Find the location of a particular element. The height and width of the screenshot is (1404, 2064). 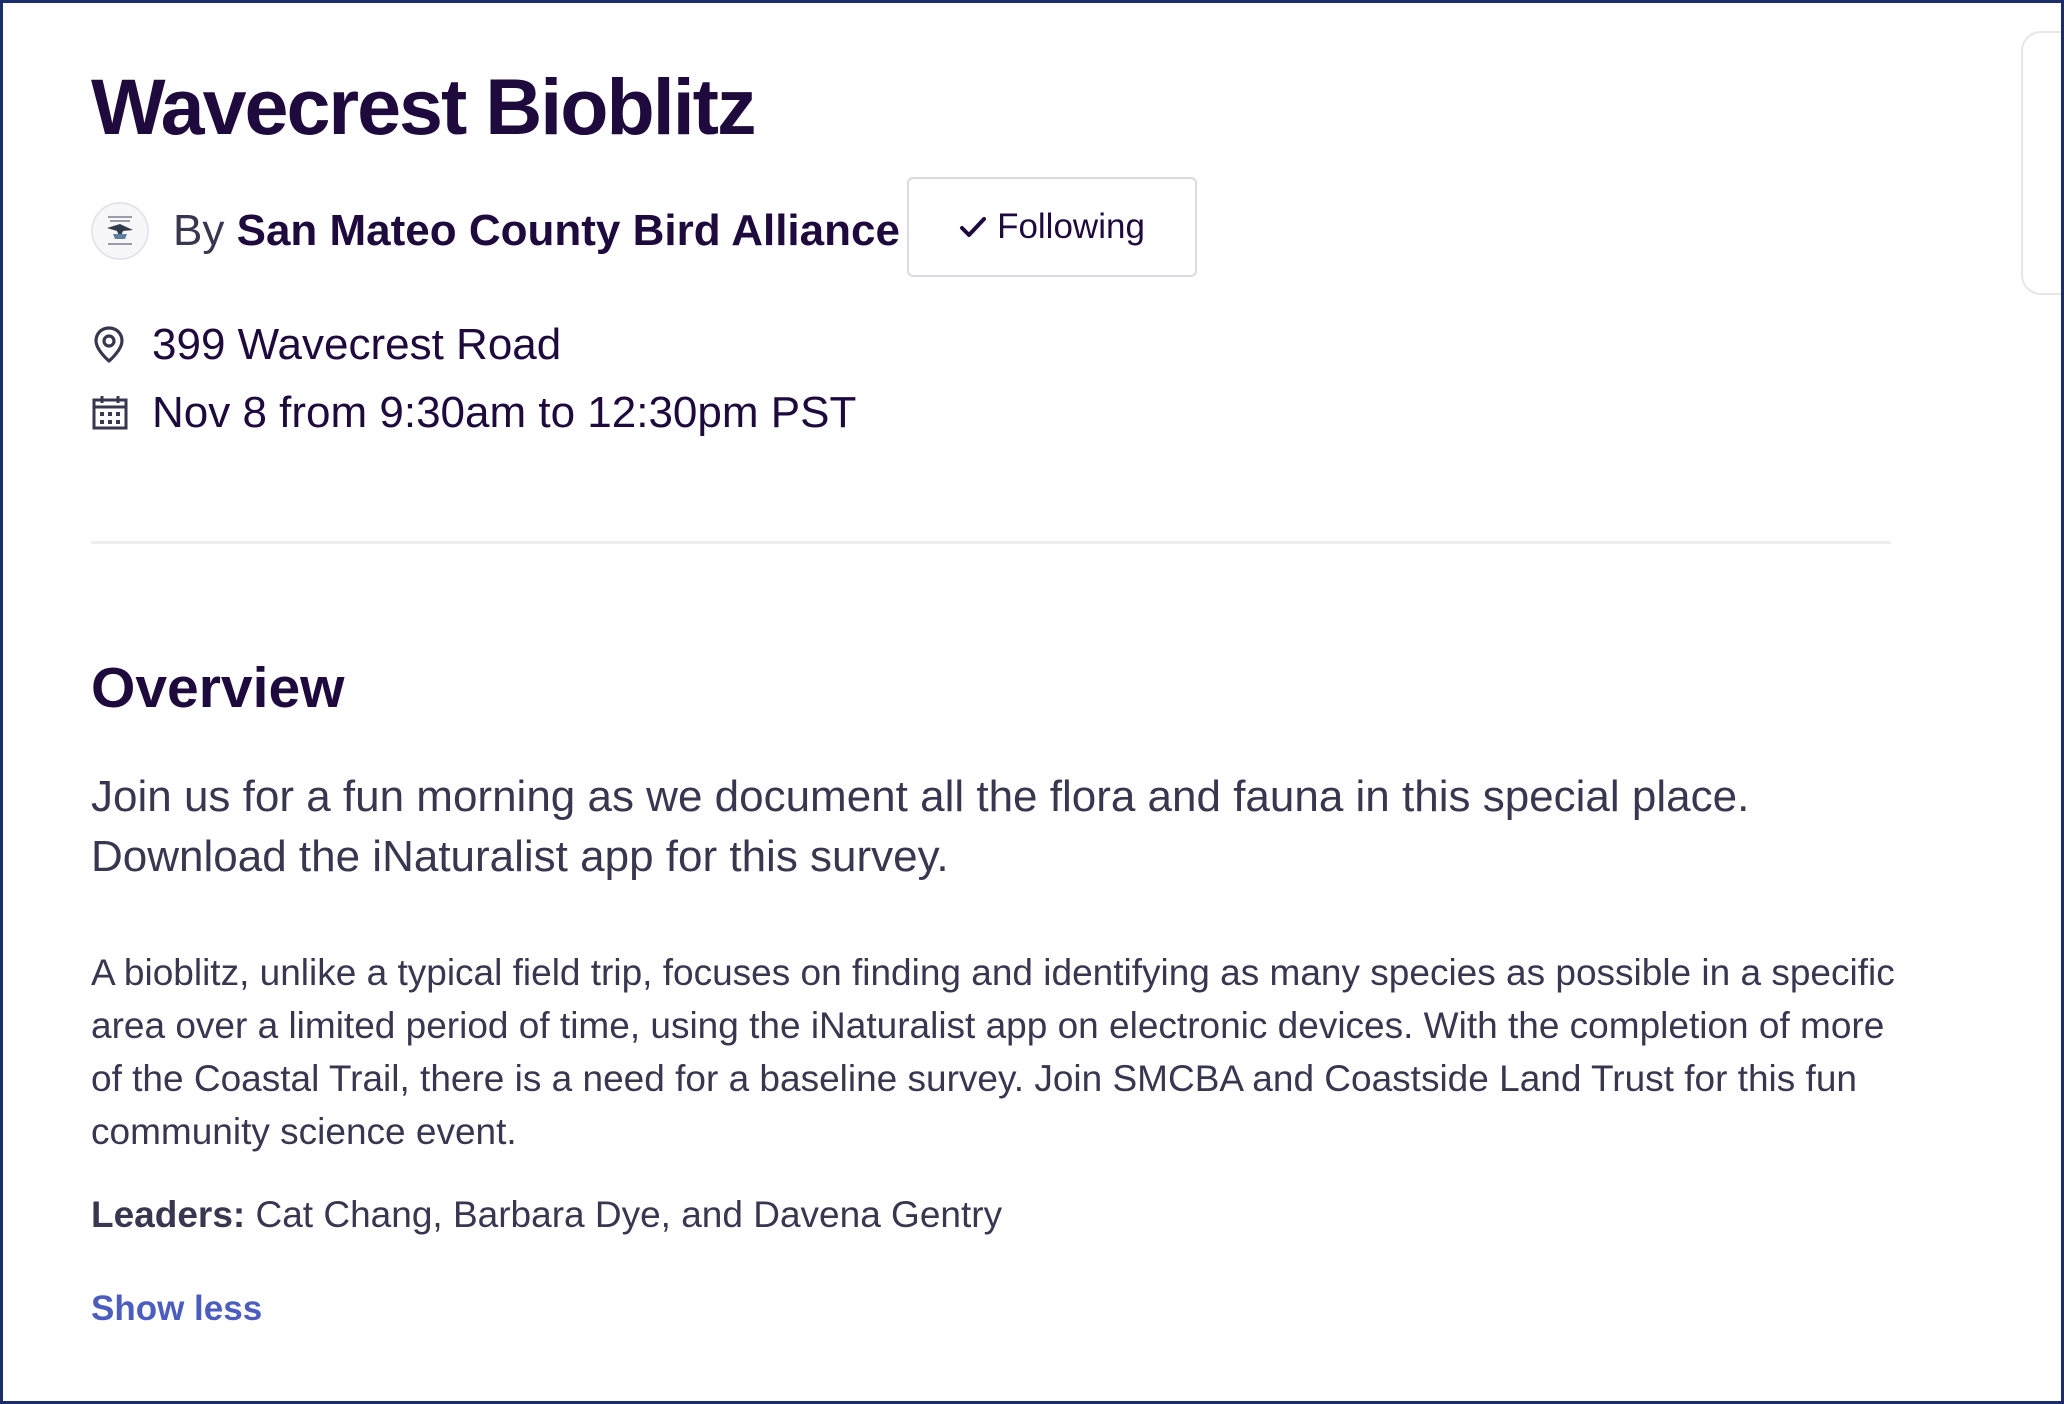

by-label: By is located at coordinates (199, 230).